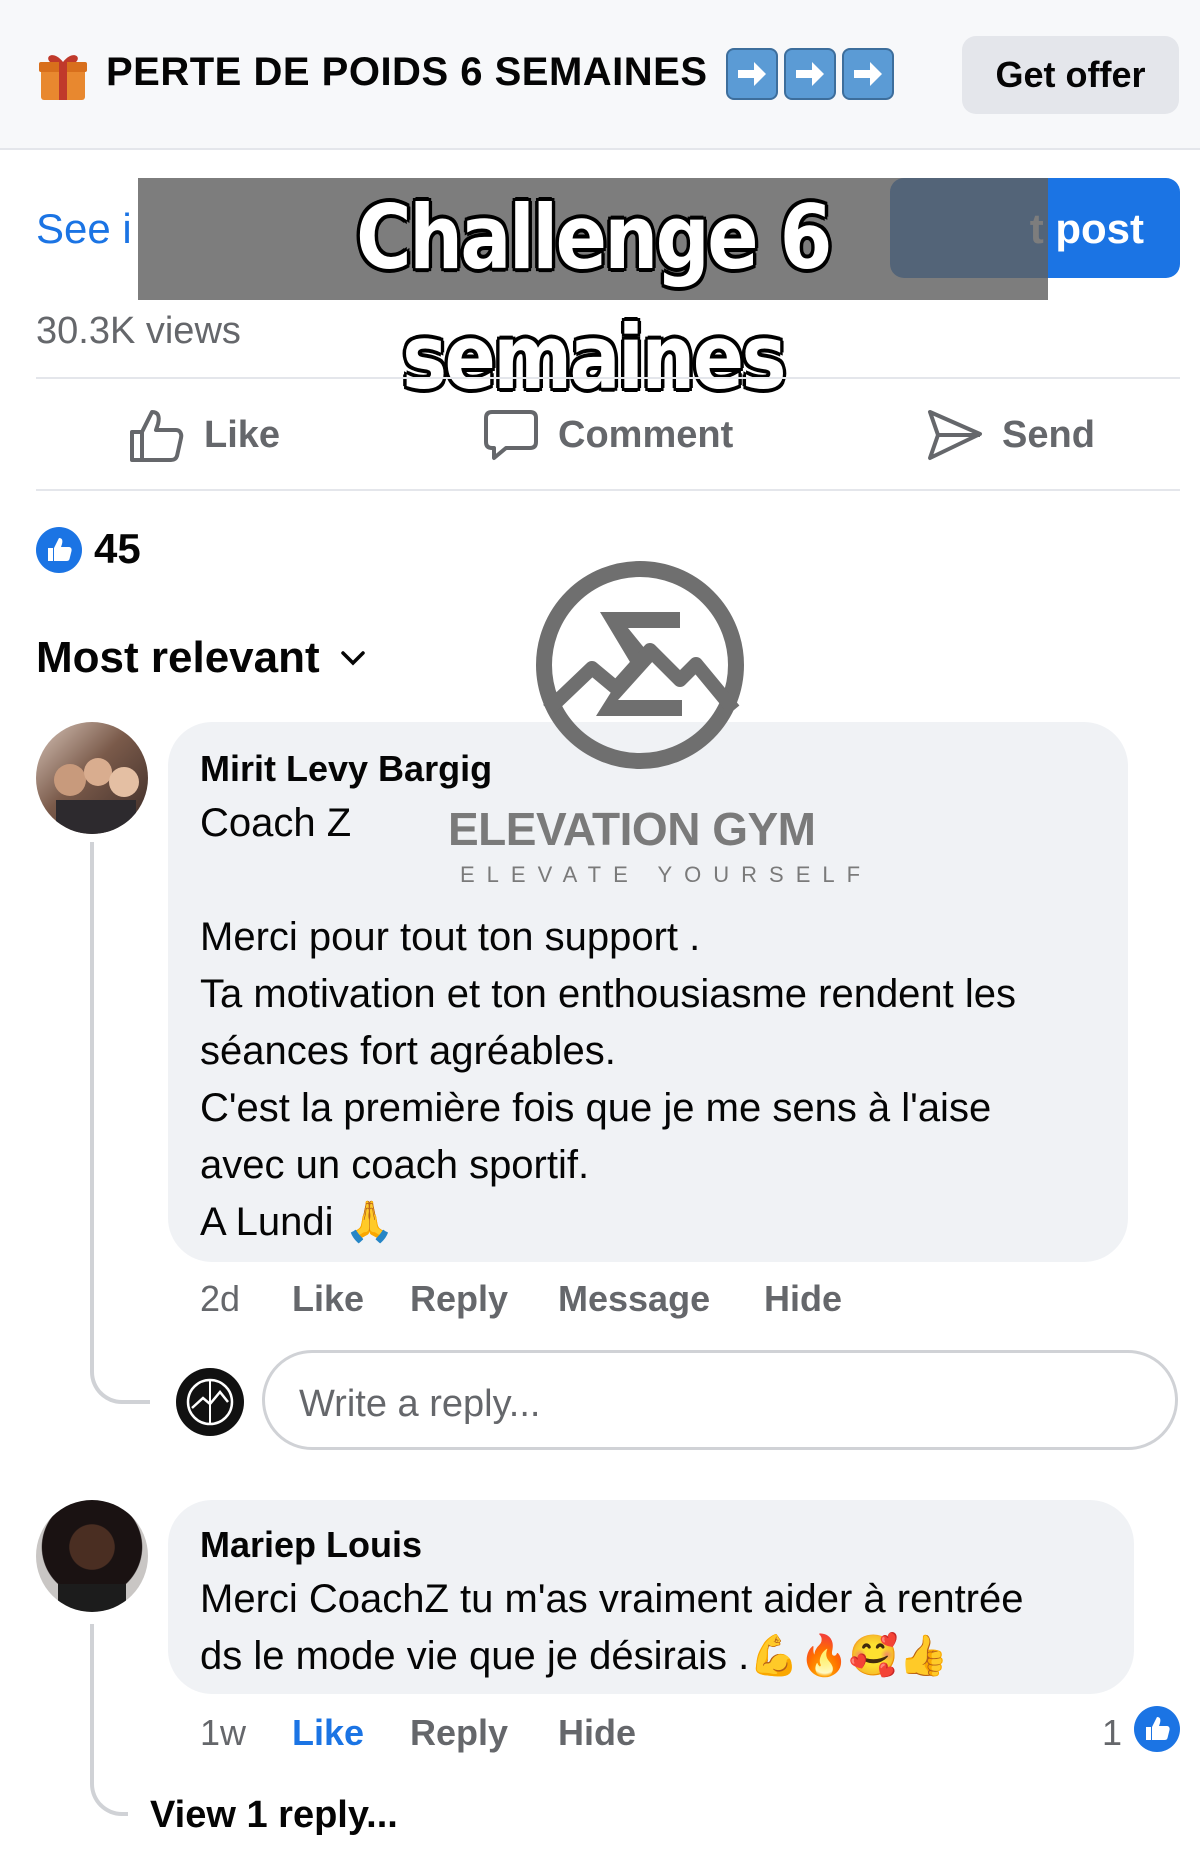 This screenshot has height=1862, width=1200. Describe the element at coordinates (407, 72) in the screenshot. I see `offer-title: PERTE DE POIDS 6 SEMAINES` at that location.